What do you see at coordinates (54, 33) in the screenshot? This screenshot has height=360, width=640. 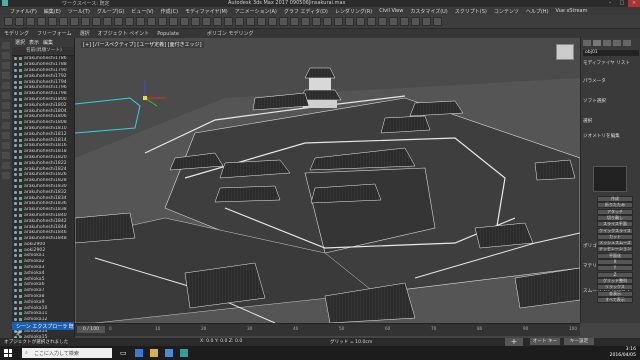 I see `ribbon-tab: フリーフォーム` at bounding box center [54, 33].